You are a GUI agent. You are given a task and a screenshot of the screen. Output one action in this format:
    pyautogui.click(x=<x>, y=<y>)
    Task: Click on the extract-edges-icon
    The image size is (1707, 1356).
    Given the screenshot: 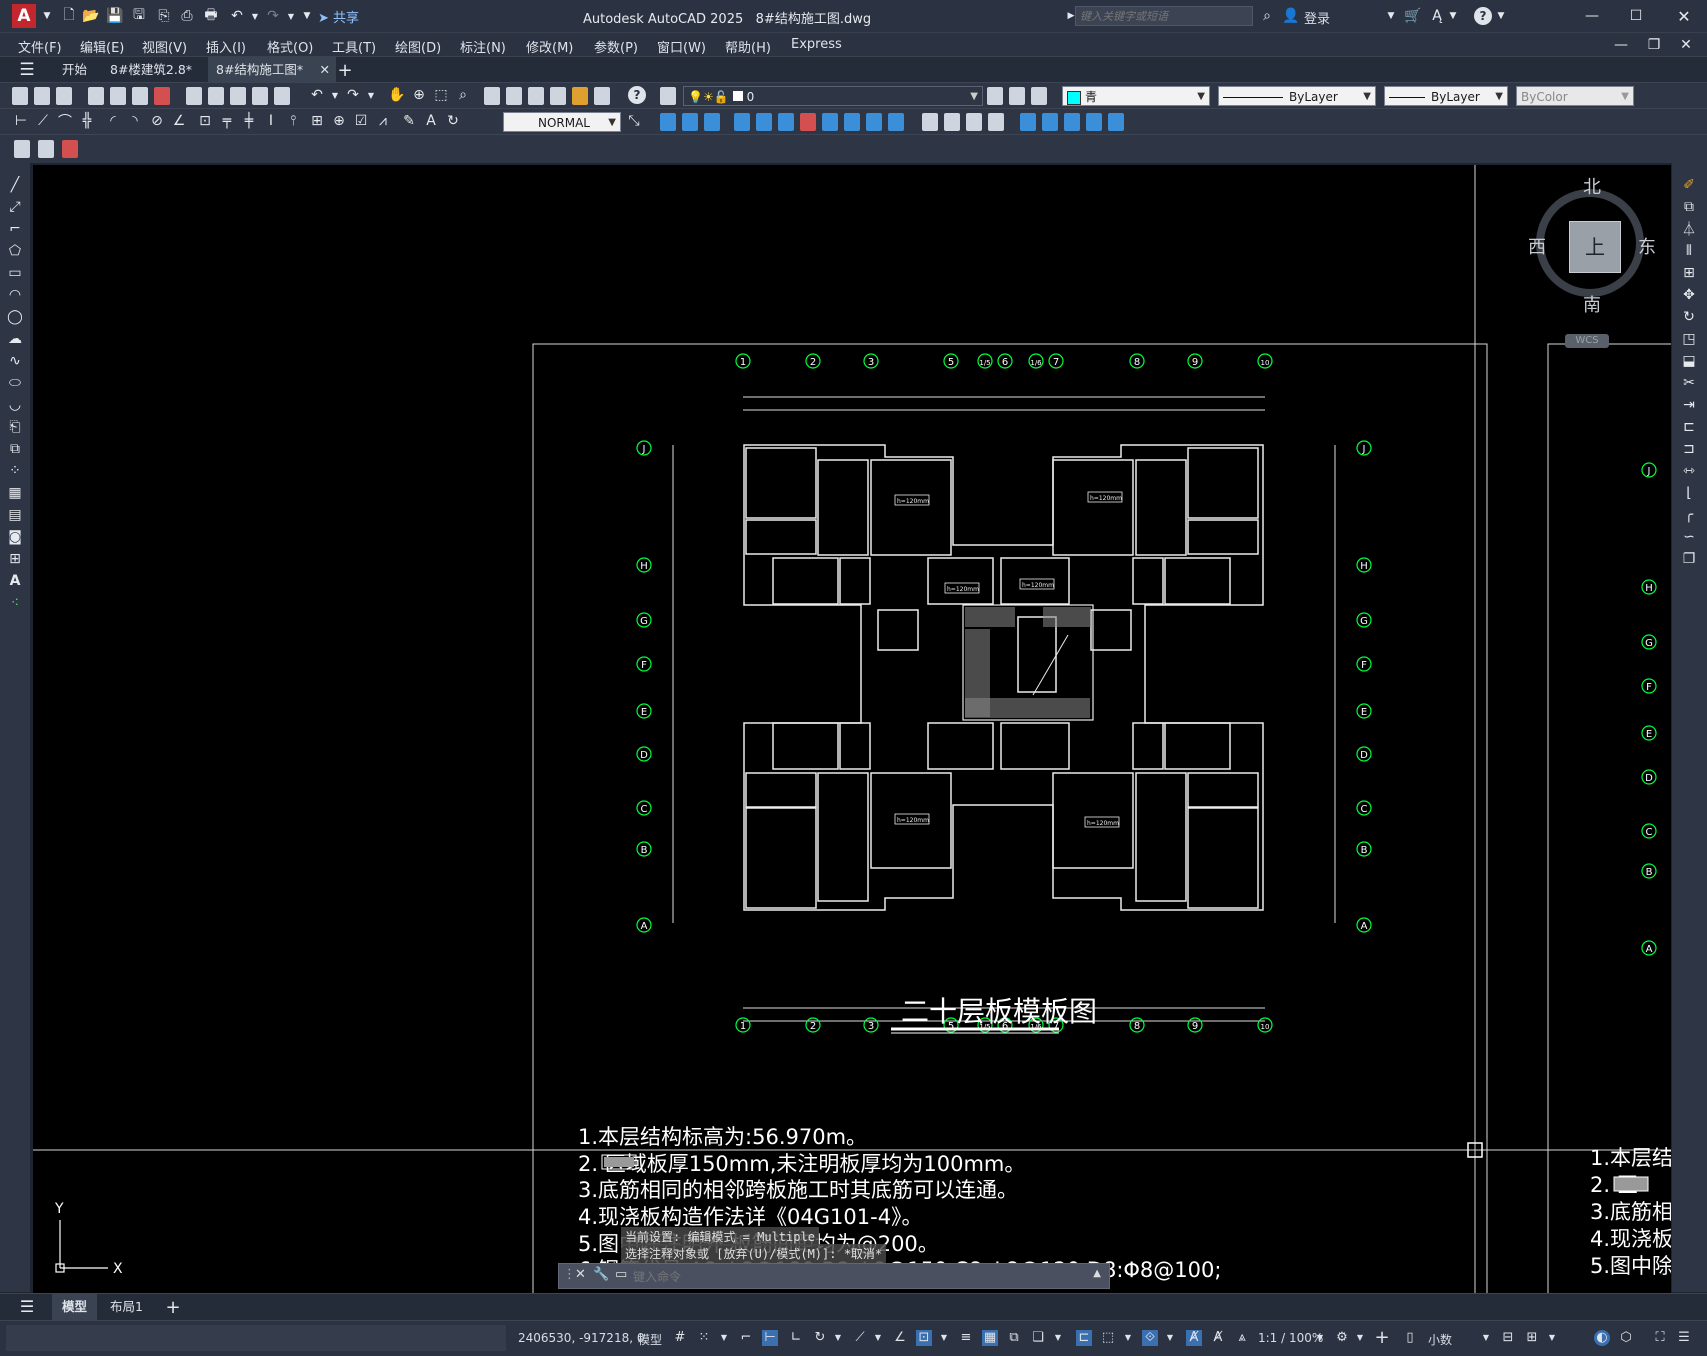 What is the action you would take?
    pyautogui.click(x=1050, y=122)
    